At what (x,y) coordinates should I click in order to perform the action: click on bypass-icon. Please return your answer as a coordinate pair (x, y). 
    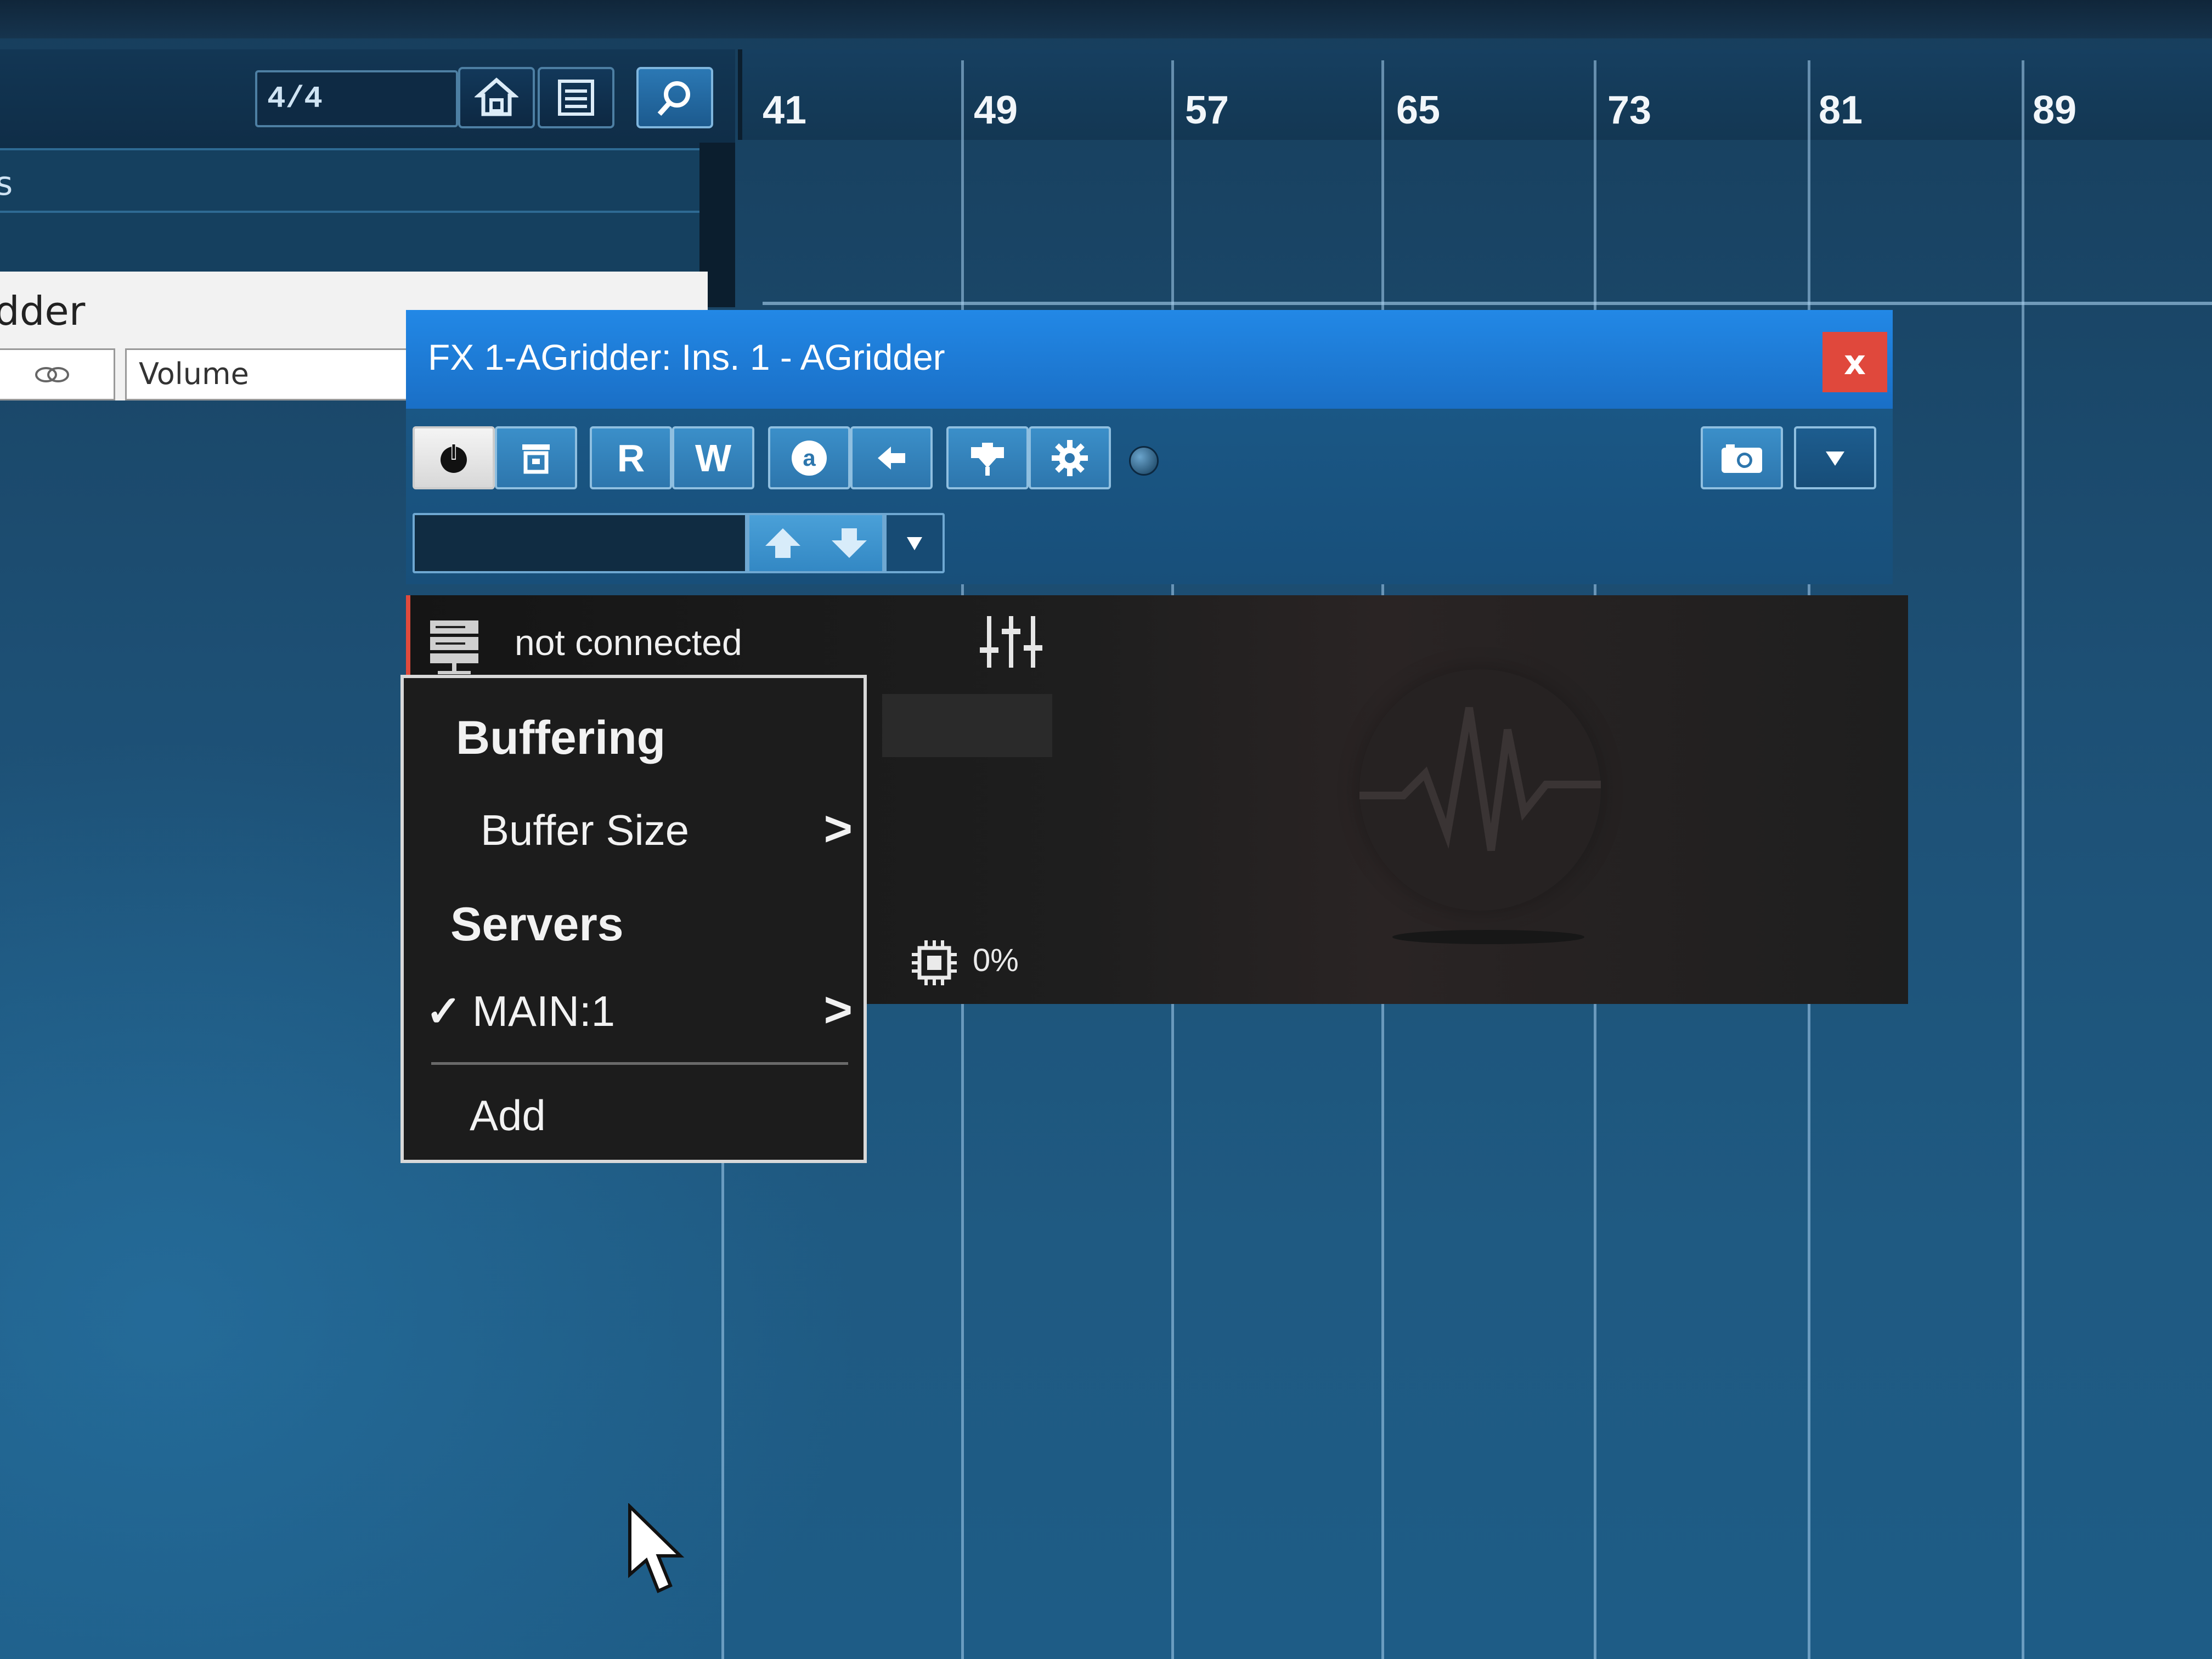
    Looking at the image, I should click on (536, 459).